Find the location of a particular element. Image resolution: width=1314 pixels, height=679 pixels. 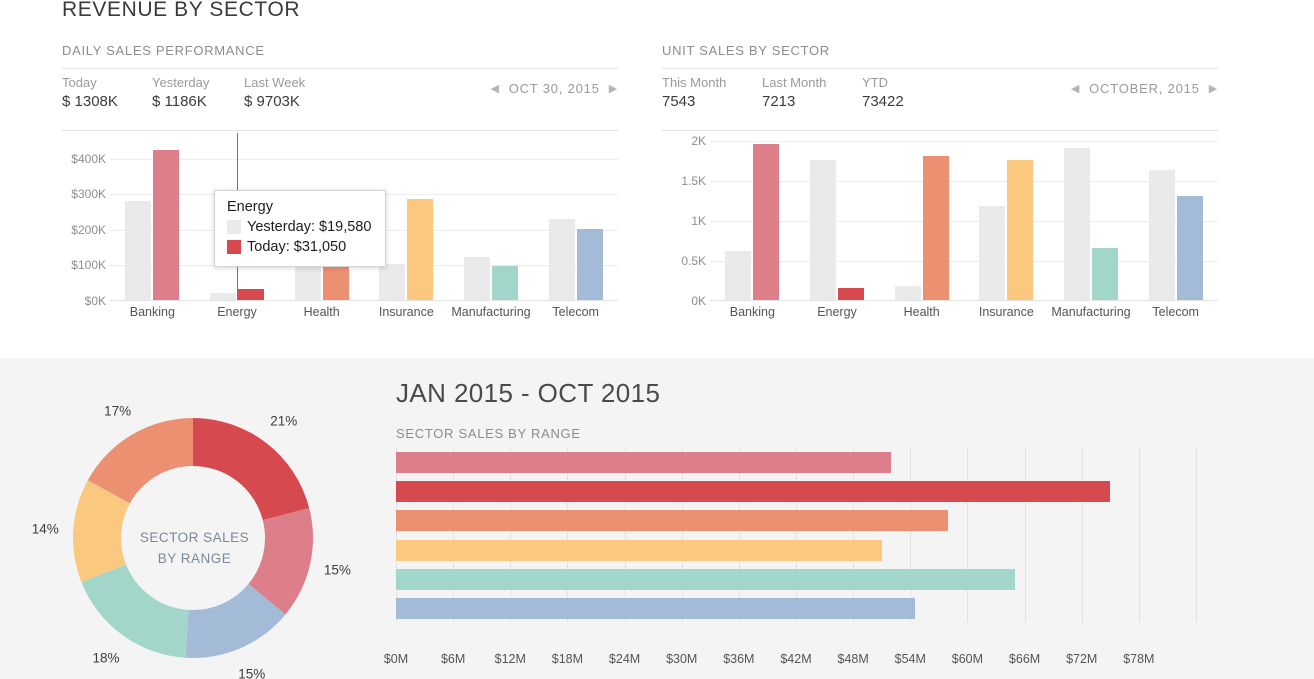

kpi-last-month: Last Month 7213 is located at coordinates (801, 93).